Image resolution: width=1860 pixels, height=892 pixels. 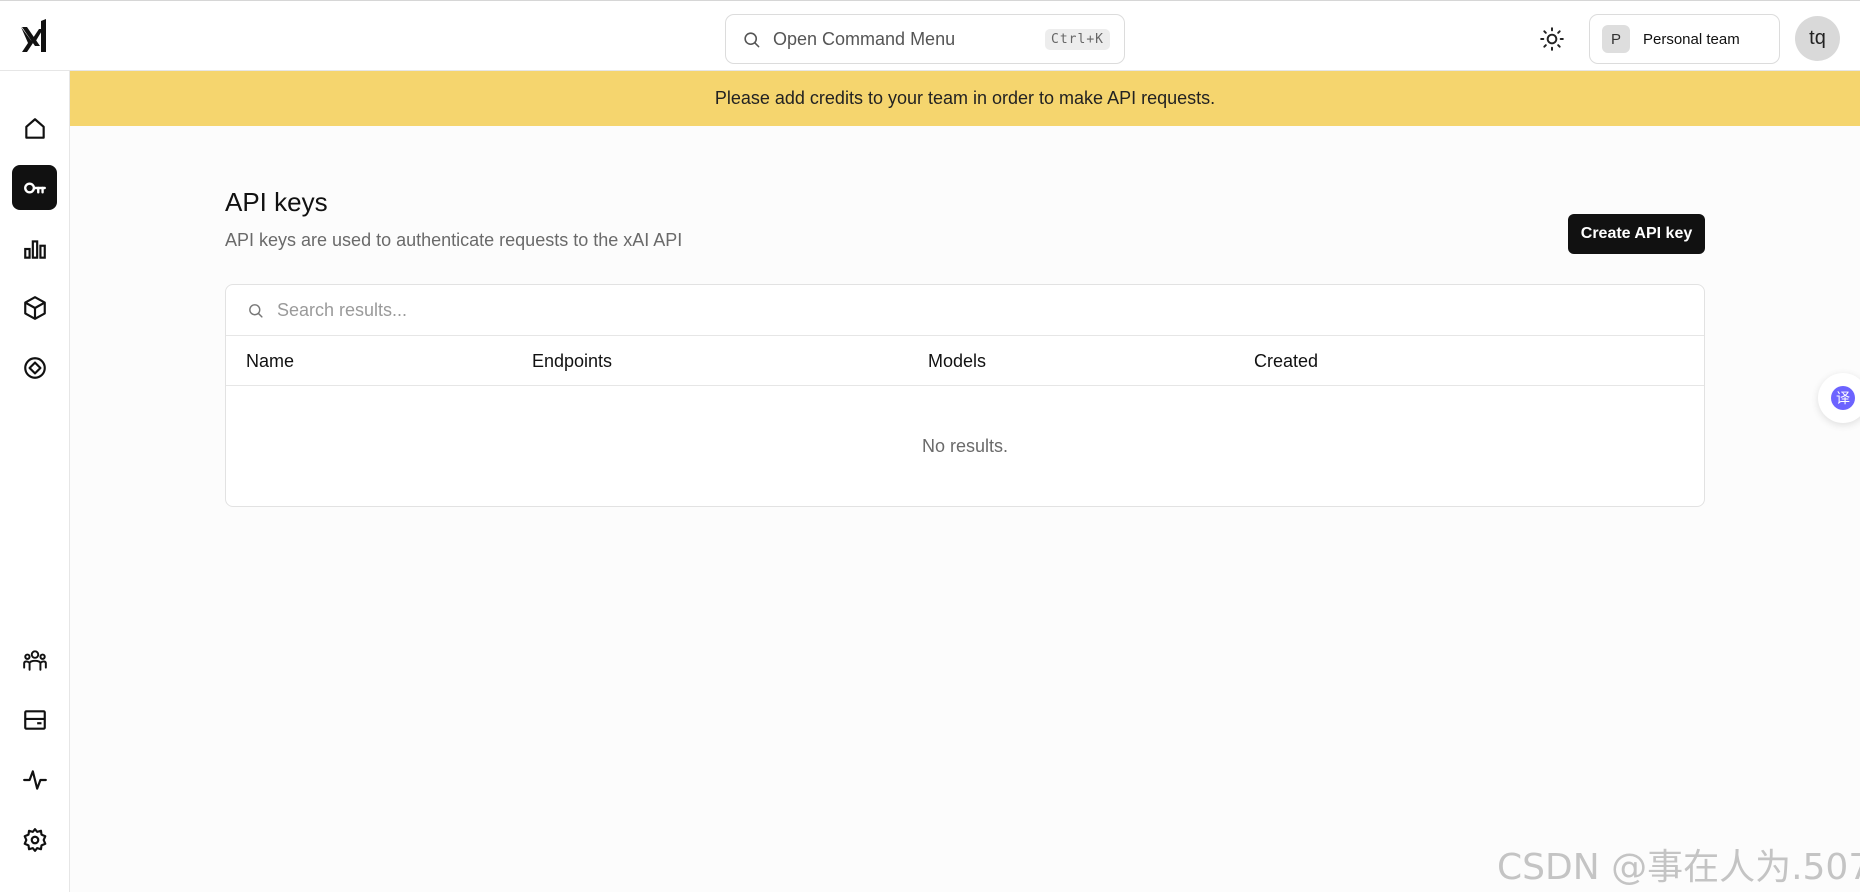 I want to click on sidebar-item-models, so click(x=34, y=307).